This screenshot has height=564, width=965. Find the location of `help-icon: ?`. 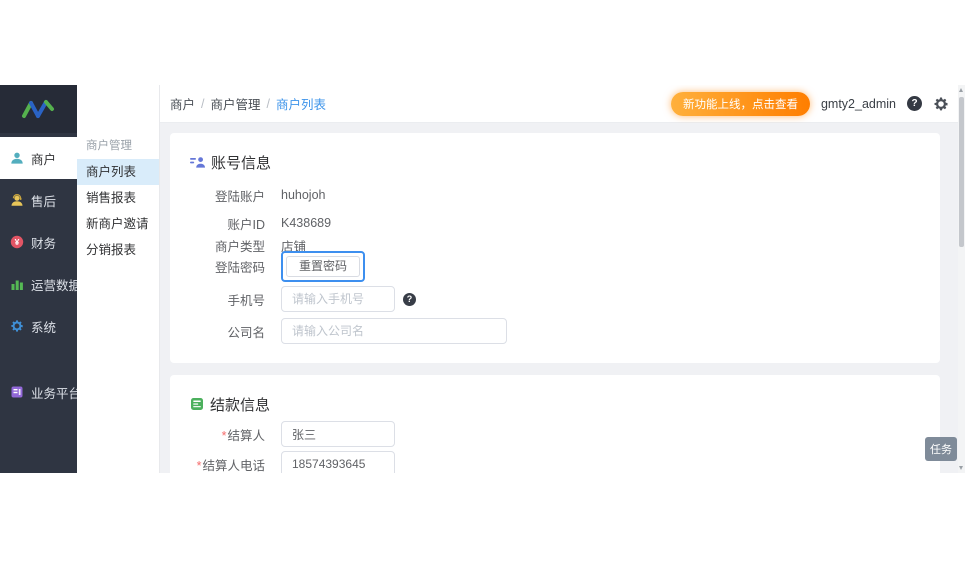

help-icon: ? is located at coordinates (914, 103).